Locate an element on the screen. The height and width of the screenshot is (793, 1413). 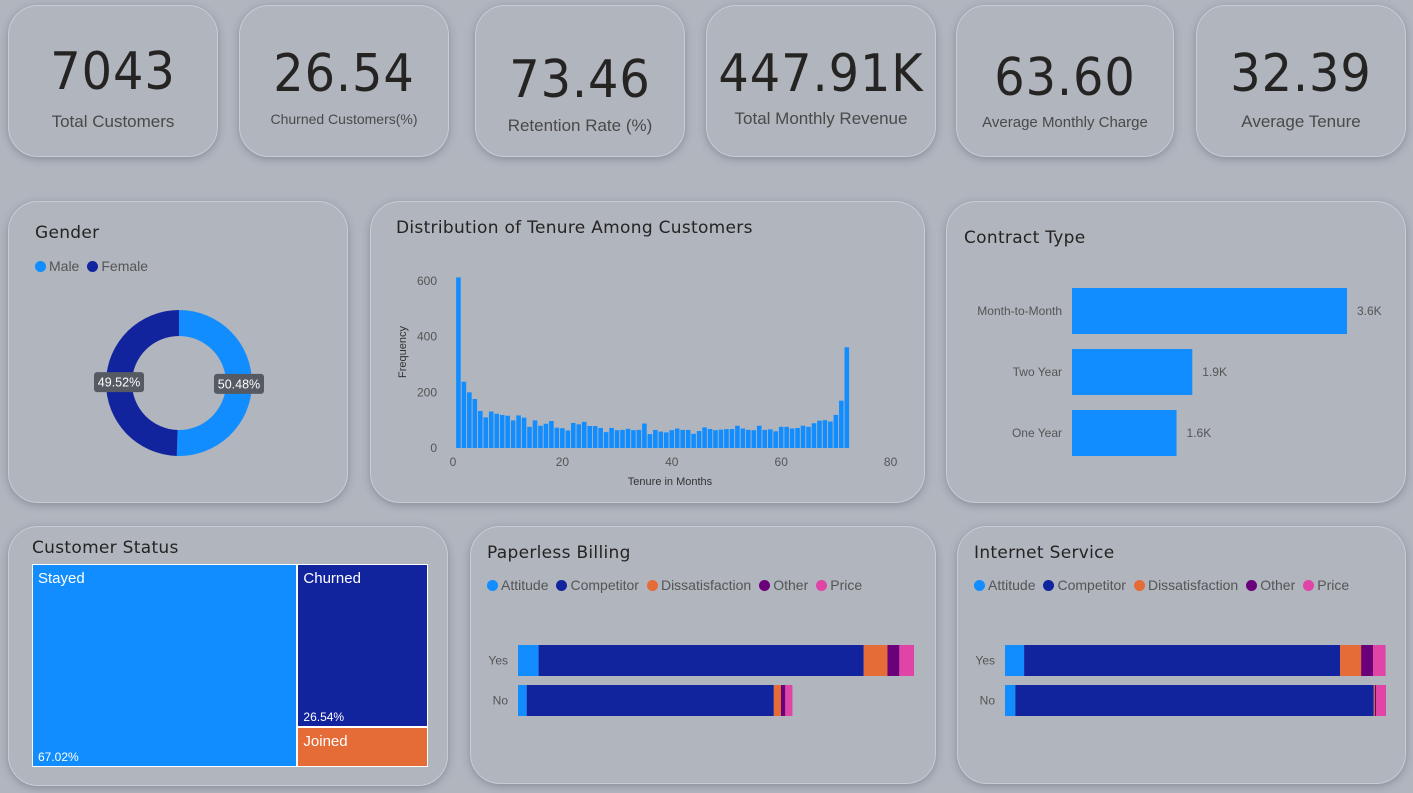
kpi-card-retention-rate: 73.46 Retention Rate (%) is located at coordinates (580, 81).